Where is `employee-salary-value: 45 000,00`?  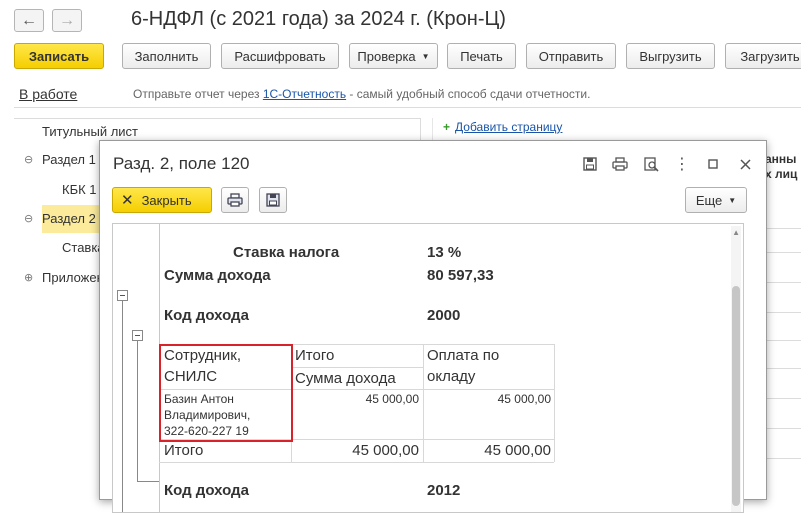 employee-salary-value: 45 000,00 is located at coordinates (489, 399).